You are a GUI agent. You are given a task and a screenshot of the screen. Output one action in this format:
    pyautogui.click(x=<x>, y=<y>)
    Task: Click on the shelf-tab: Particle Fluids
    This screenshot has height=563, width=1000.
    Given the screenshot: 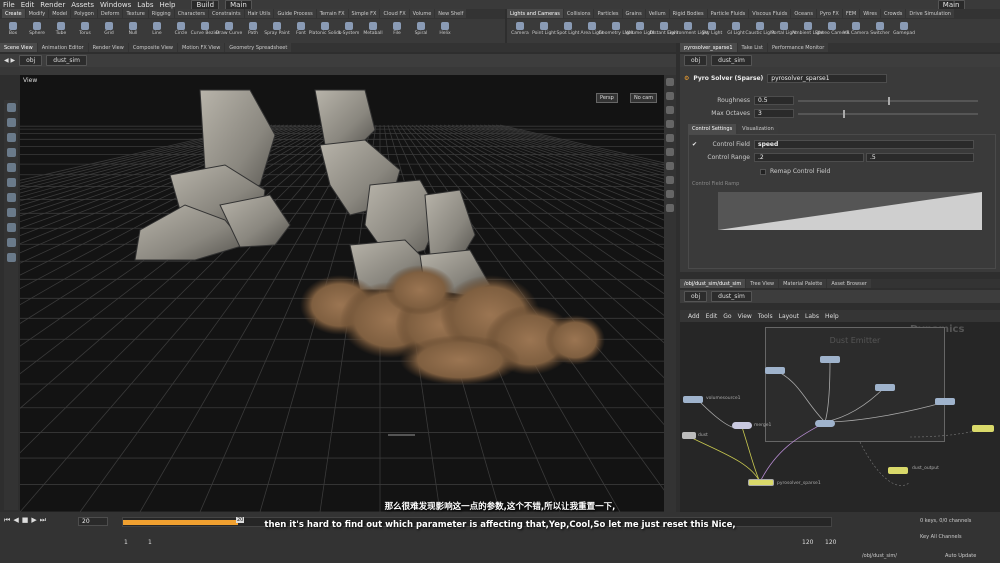 What is the action you would take?
    pyautogui.click(x=728, y=13)
    